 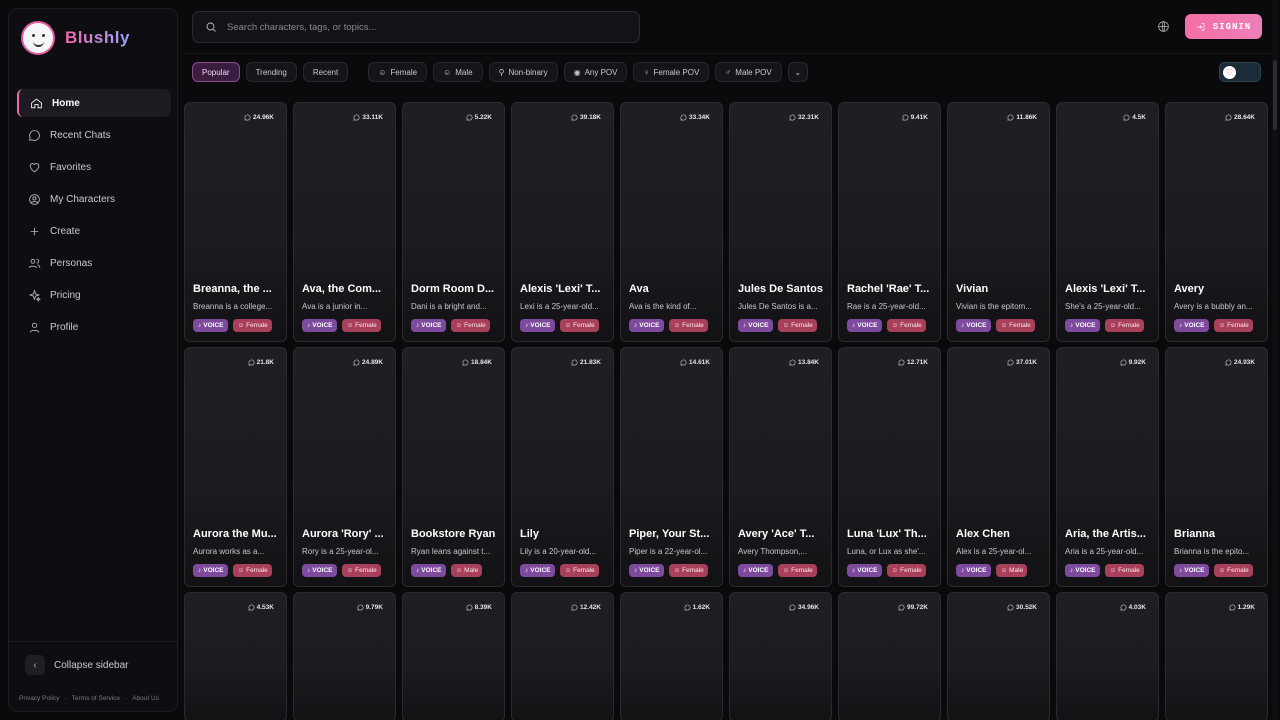 I want to click on chat-count-value: 13.84K, so click(x=808, y=362).